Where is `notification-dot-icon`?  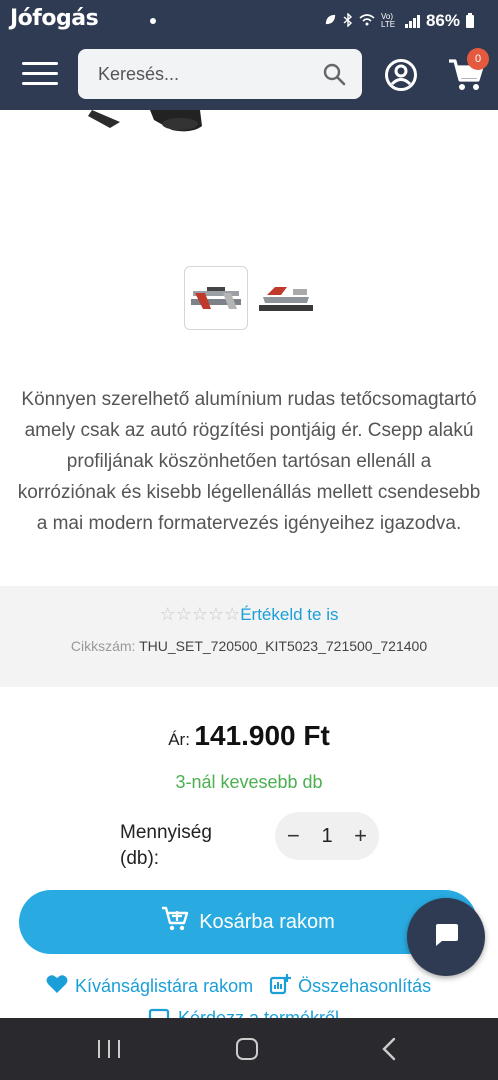
notification-dot-icon is located at coordinates (153, 21).